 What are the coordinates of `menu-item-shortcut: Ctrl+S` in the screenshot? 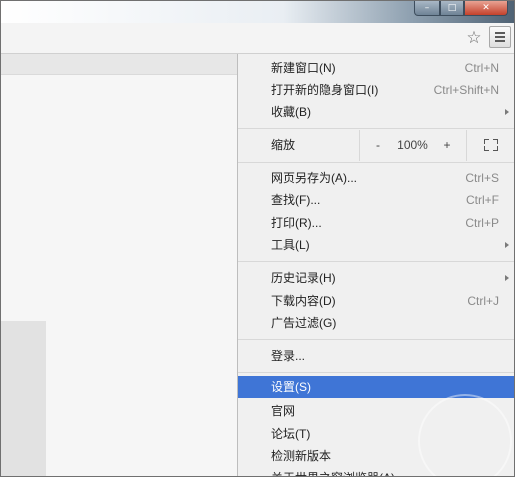 It's located at (482, 178).